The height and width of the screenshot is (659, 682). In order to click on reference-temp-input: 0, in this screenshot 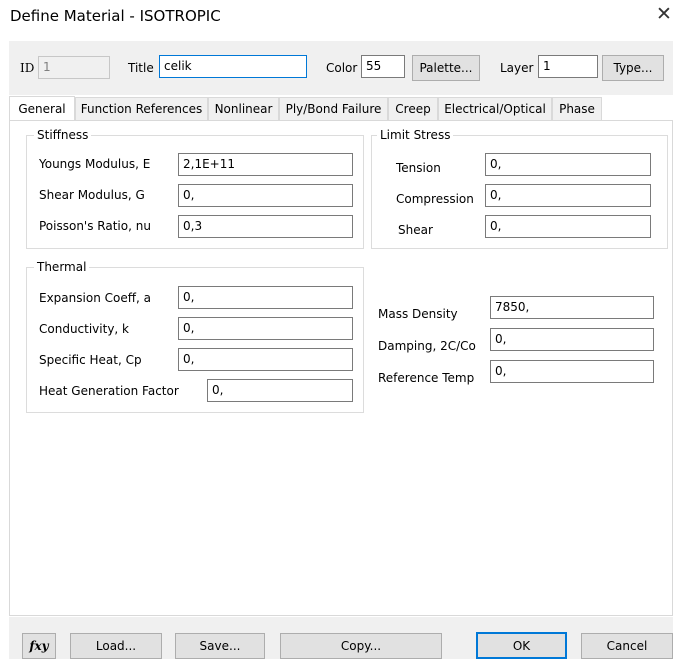, I will do `click(572, 371)`.